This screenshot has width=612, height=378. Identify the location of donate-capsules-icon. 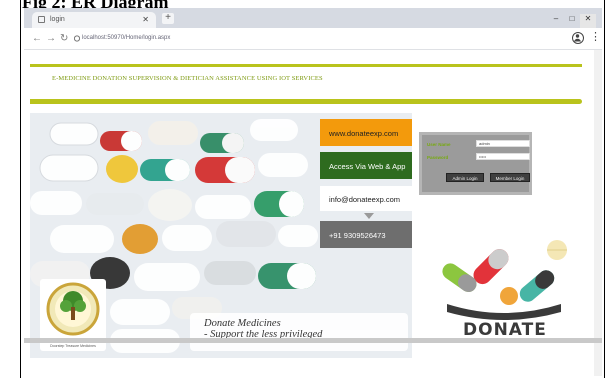
(504, 280).